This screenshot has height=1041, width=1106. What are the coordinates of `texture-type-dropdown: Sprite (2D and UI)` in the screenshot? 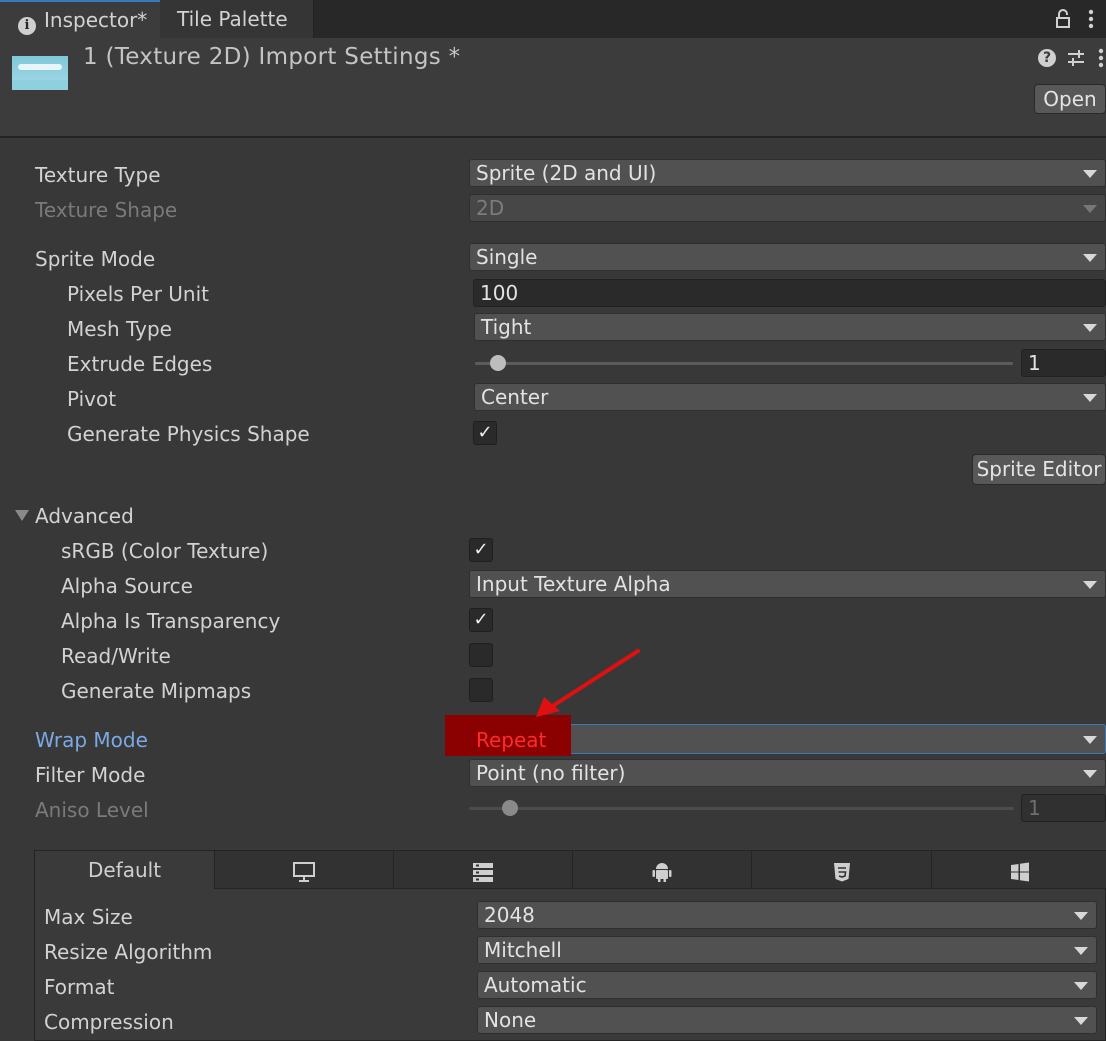 It's located at (787, 173).